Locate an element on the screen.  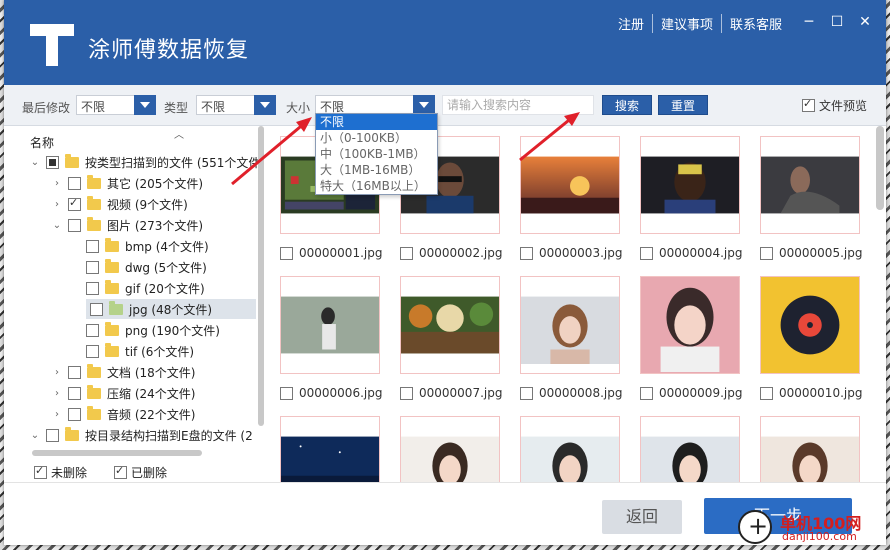
tree-horizontal-scrollbar is located at coordinates (117, 453).